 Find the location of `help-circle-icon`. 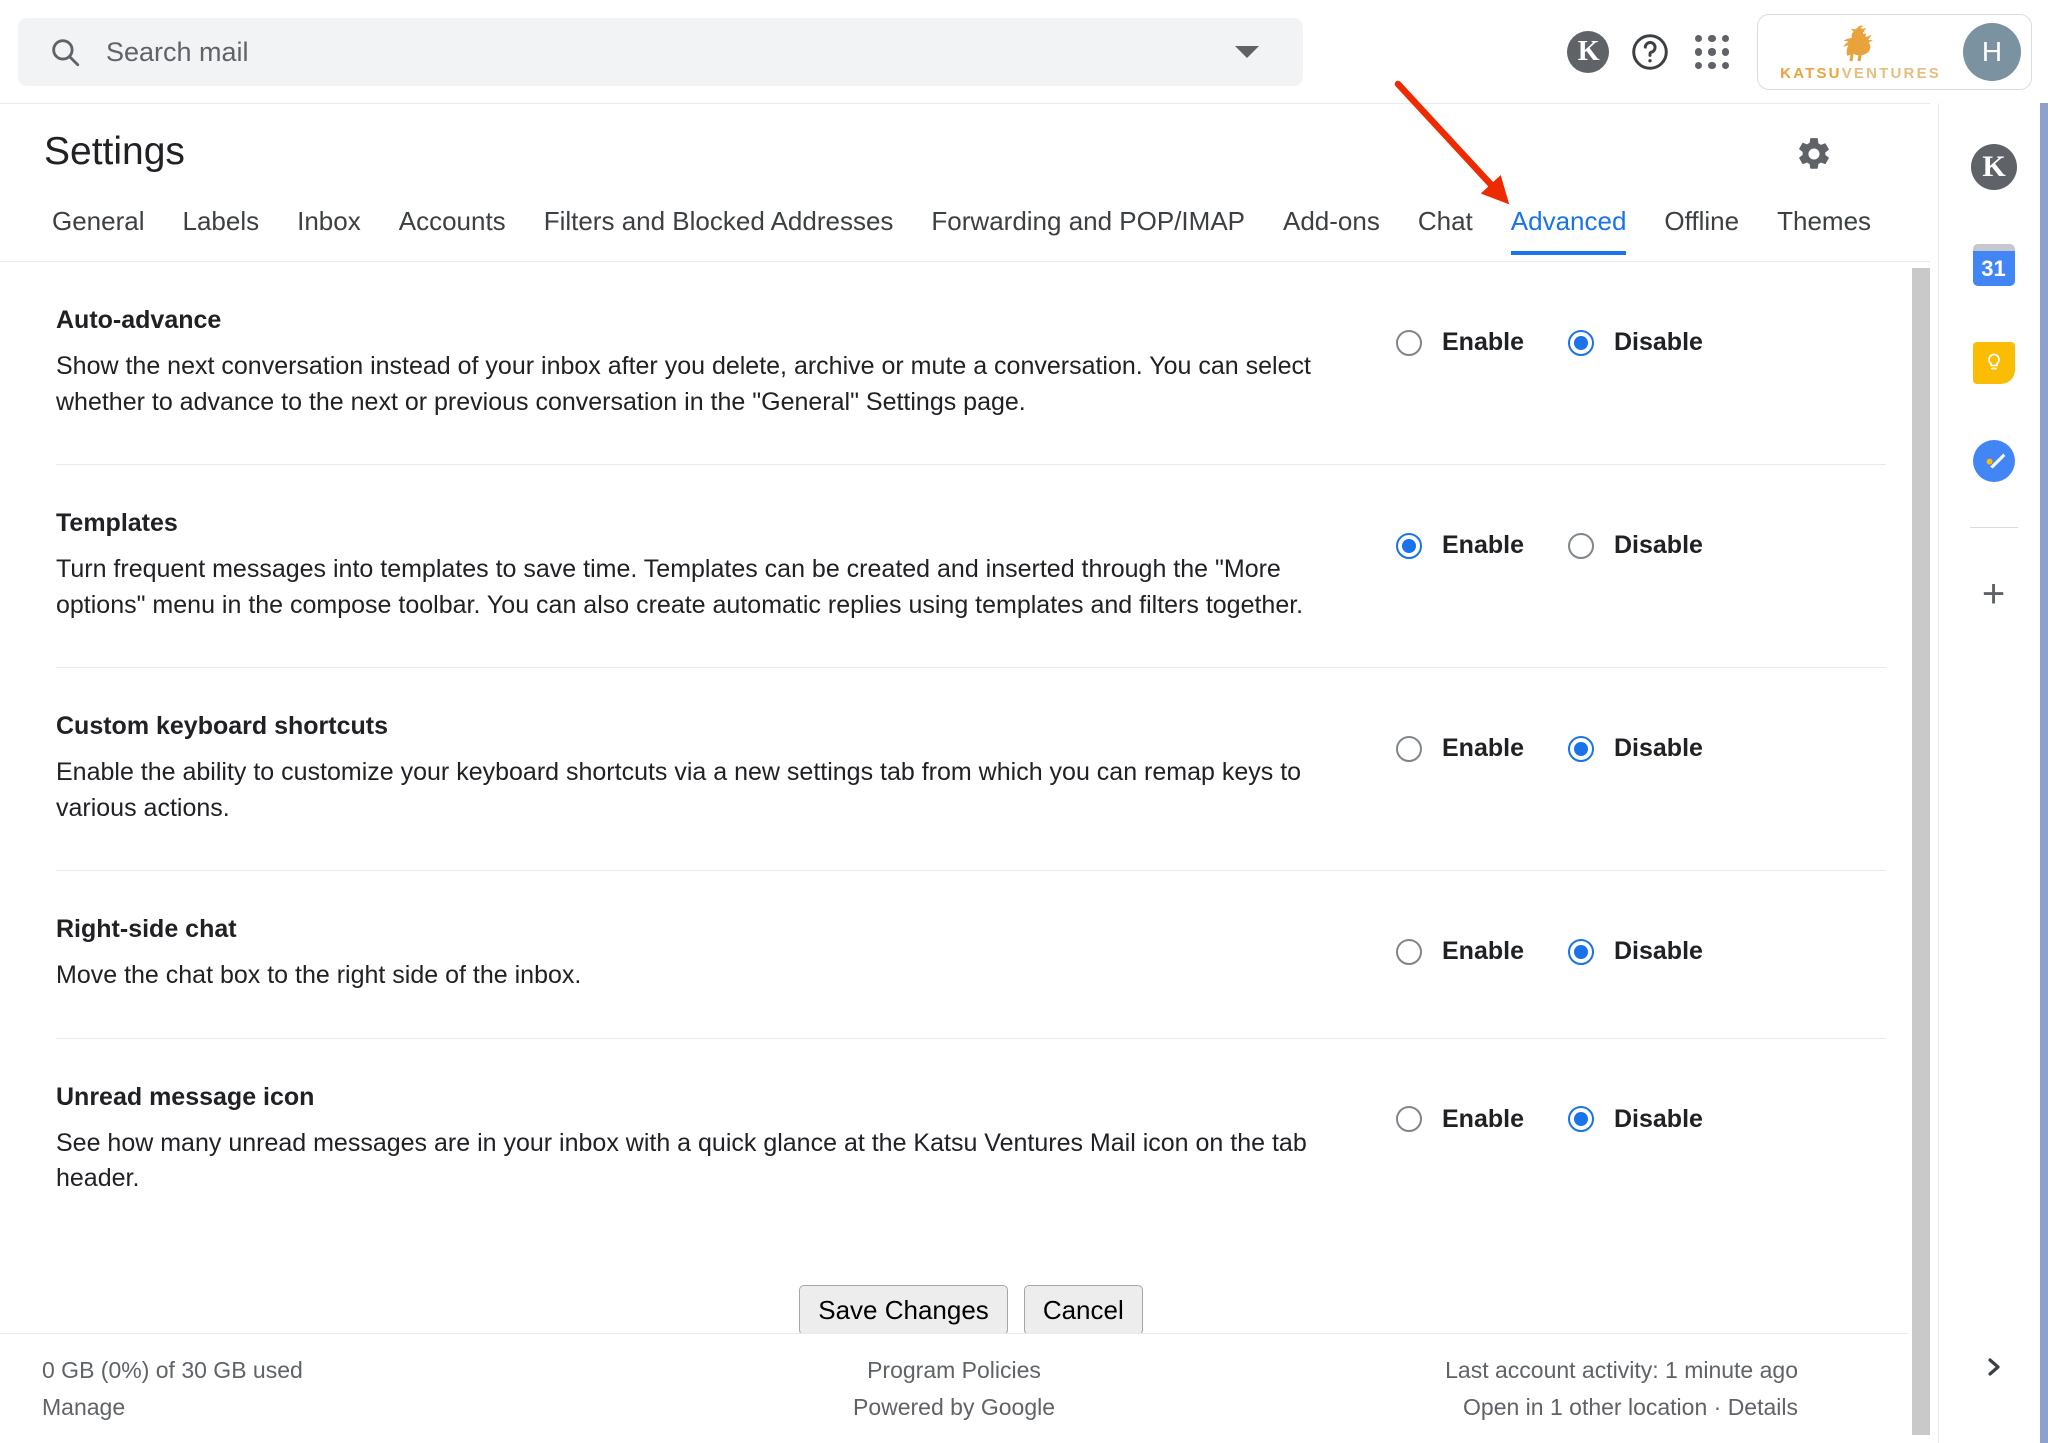

help-circle-icon is located at coordinates (1650, 52).